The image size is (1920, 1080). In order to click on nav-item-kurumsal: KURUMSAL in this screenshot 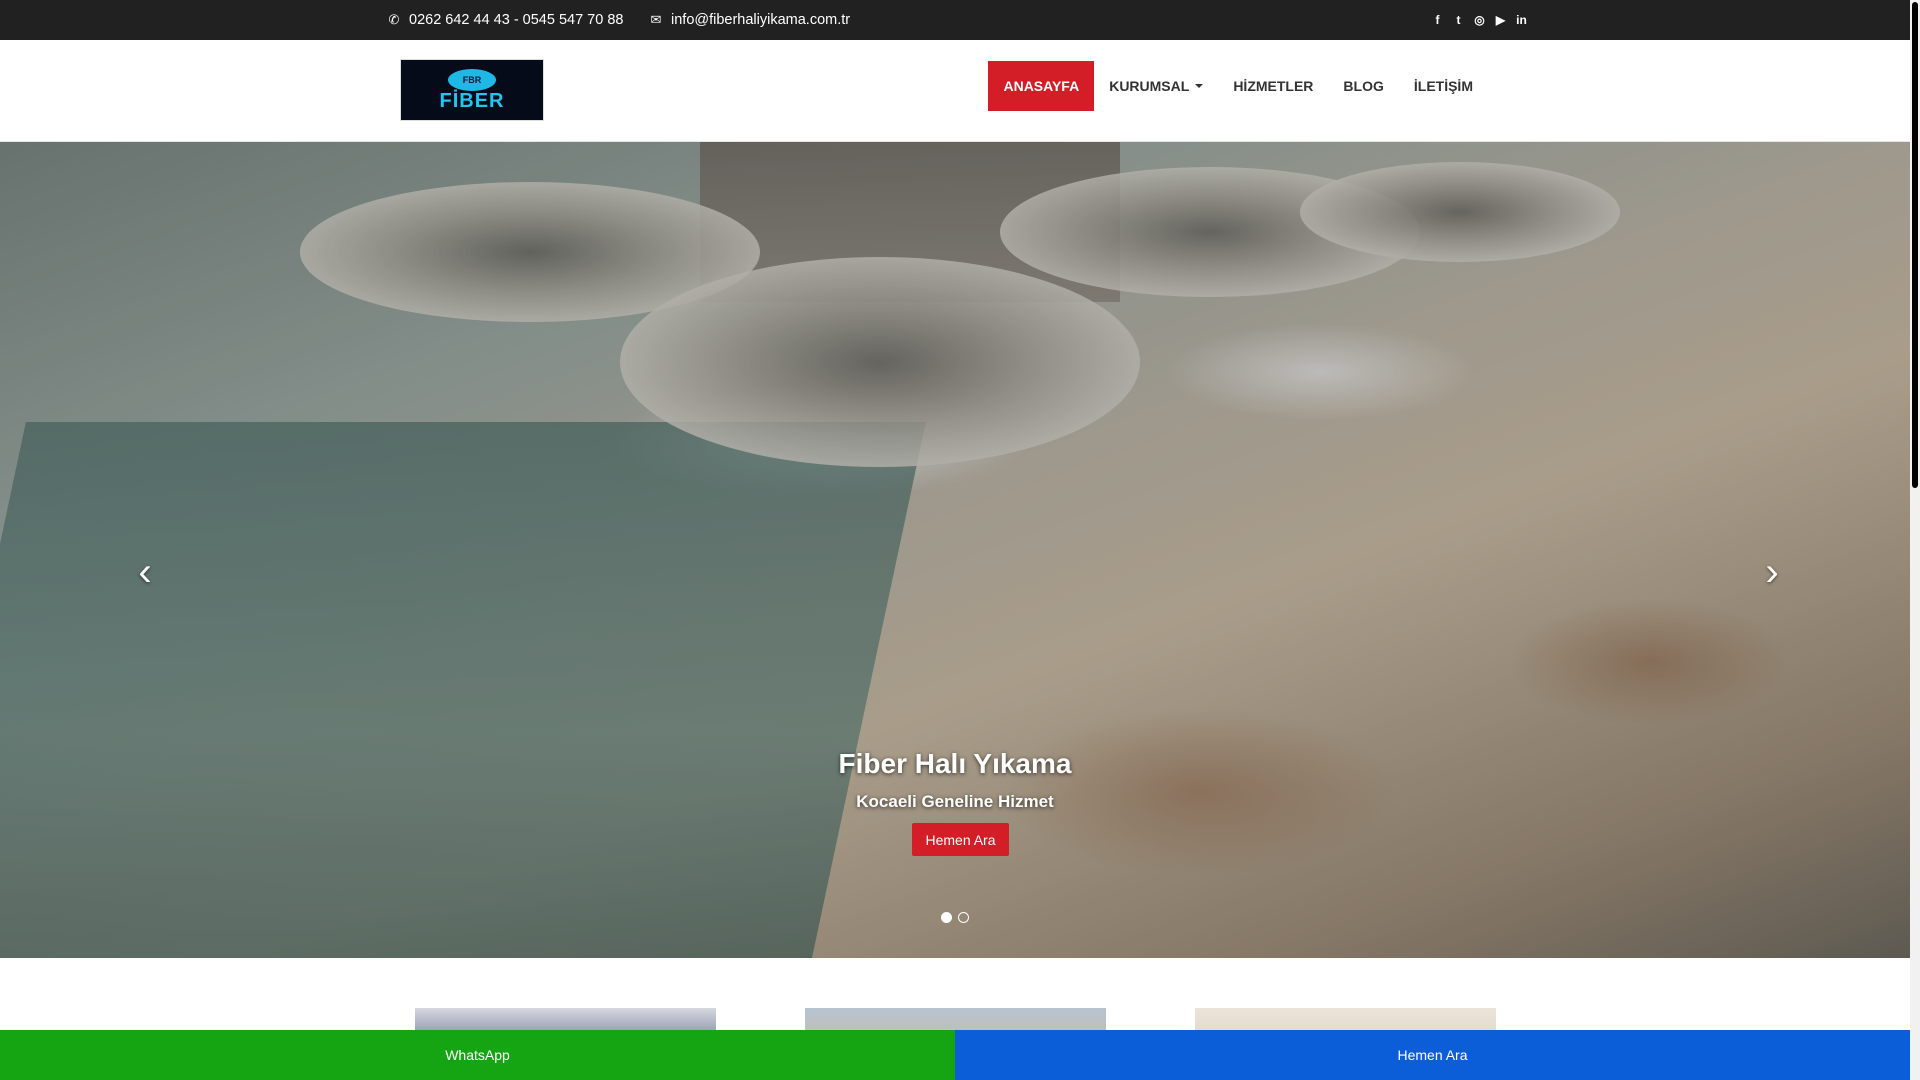, I will do `click(1156, 86)`.